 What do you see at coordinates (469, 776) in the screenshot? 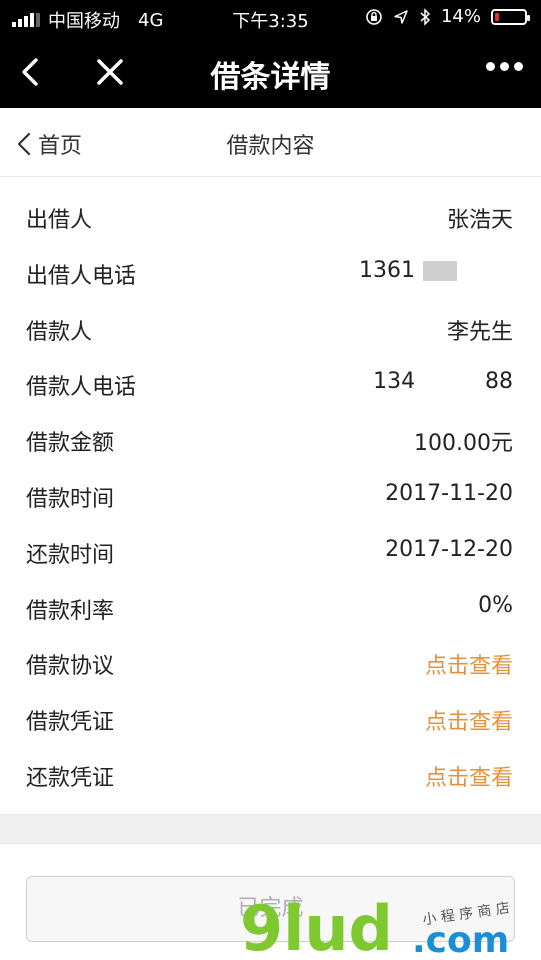
I see `view-repay-proof-link: 点击查看` at bounding box center [469, 776].